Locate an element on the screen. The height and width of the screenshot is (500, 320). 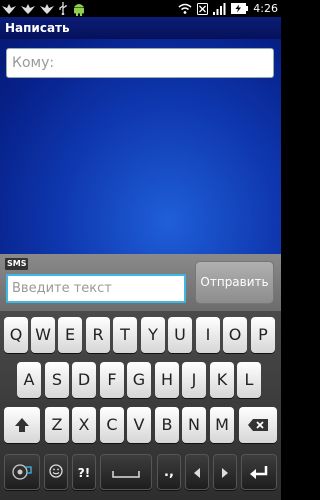
page-title: Написать is located at coordinates (140, 28).